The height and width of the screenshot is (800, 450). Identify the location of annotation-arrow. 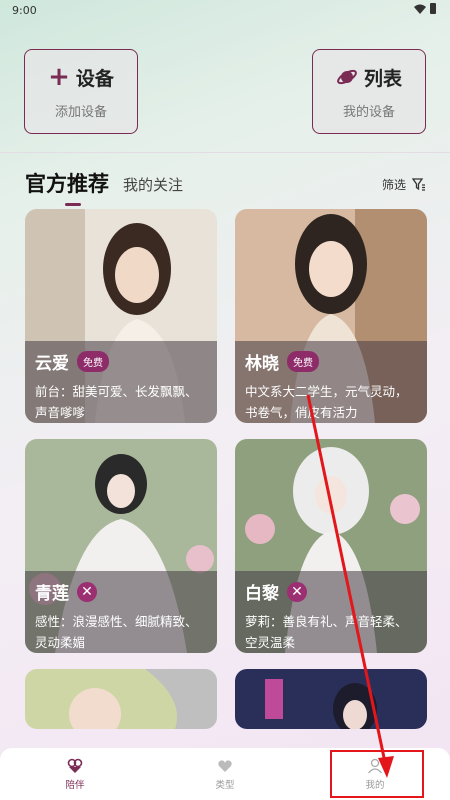
(350, 586).